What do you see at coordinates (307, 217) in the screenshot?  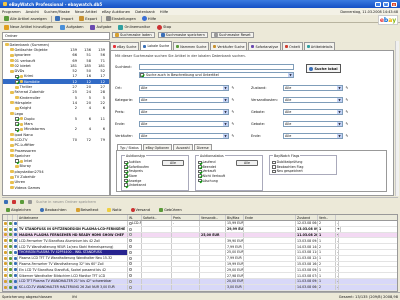 I see `column-header: Zustand` at bounding box center [307, 217].